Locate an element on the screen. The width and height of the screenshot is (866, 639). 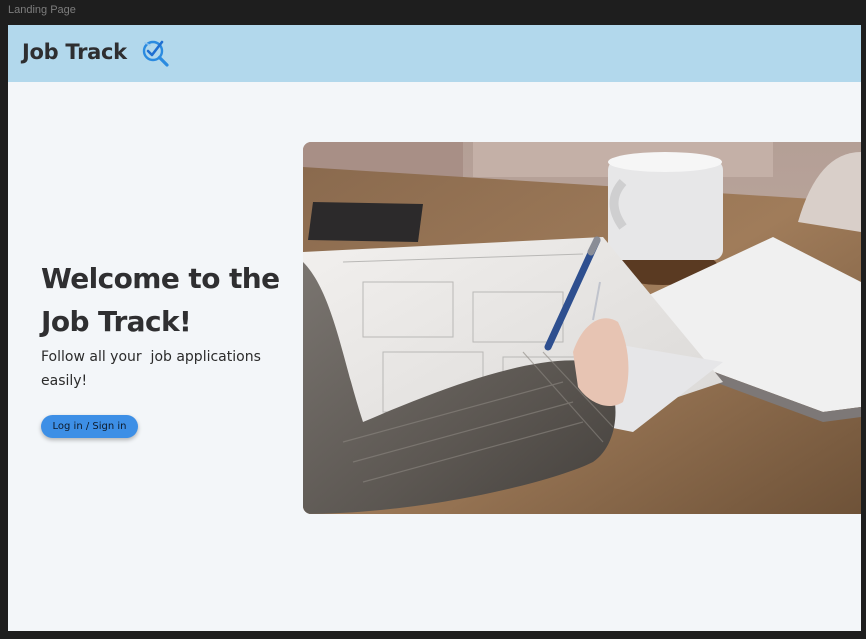
login-signin-button: Log in / Sign in is located at coordinates (89, 426).